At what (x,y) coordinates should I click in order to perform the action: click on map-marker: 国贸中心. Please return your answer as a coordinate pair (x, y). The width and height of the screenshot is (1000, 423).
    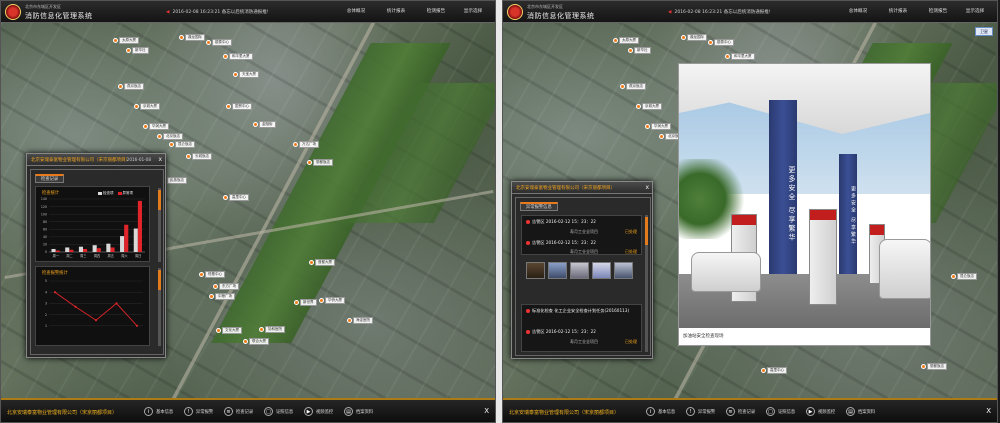
    Looking at the image, I should click on (239, 106).